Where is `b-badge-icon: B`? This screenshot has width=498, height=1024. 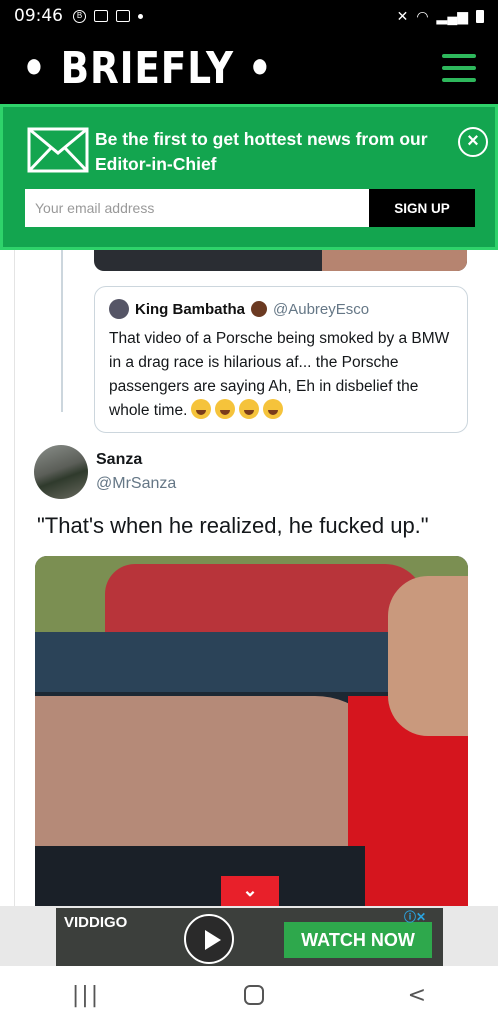
b-badge-icon: B is located at coordinates (79, 16).